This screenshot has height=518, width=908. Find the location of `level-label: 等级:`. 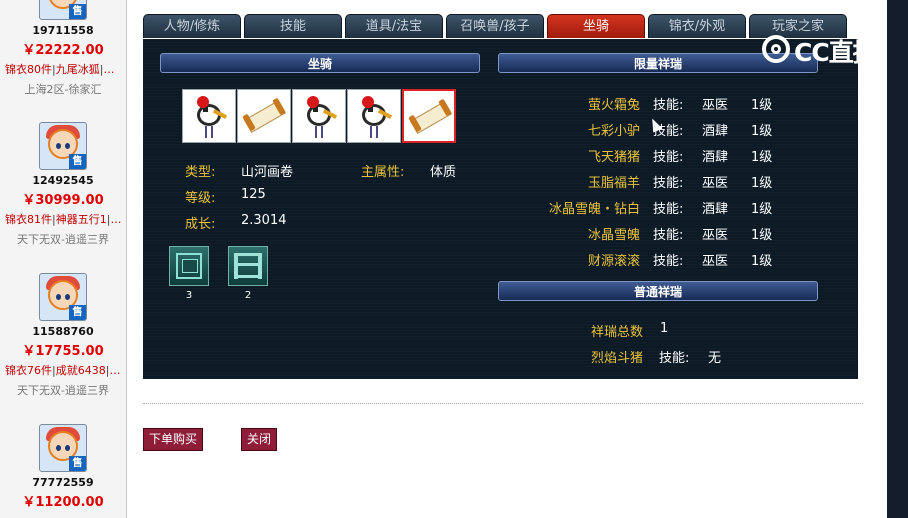

level-label: 等级: is located at coordinates (200, 198).